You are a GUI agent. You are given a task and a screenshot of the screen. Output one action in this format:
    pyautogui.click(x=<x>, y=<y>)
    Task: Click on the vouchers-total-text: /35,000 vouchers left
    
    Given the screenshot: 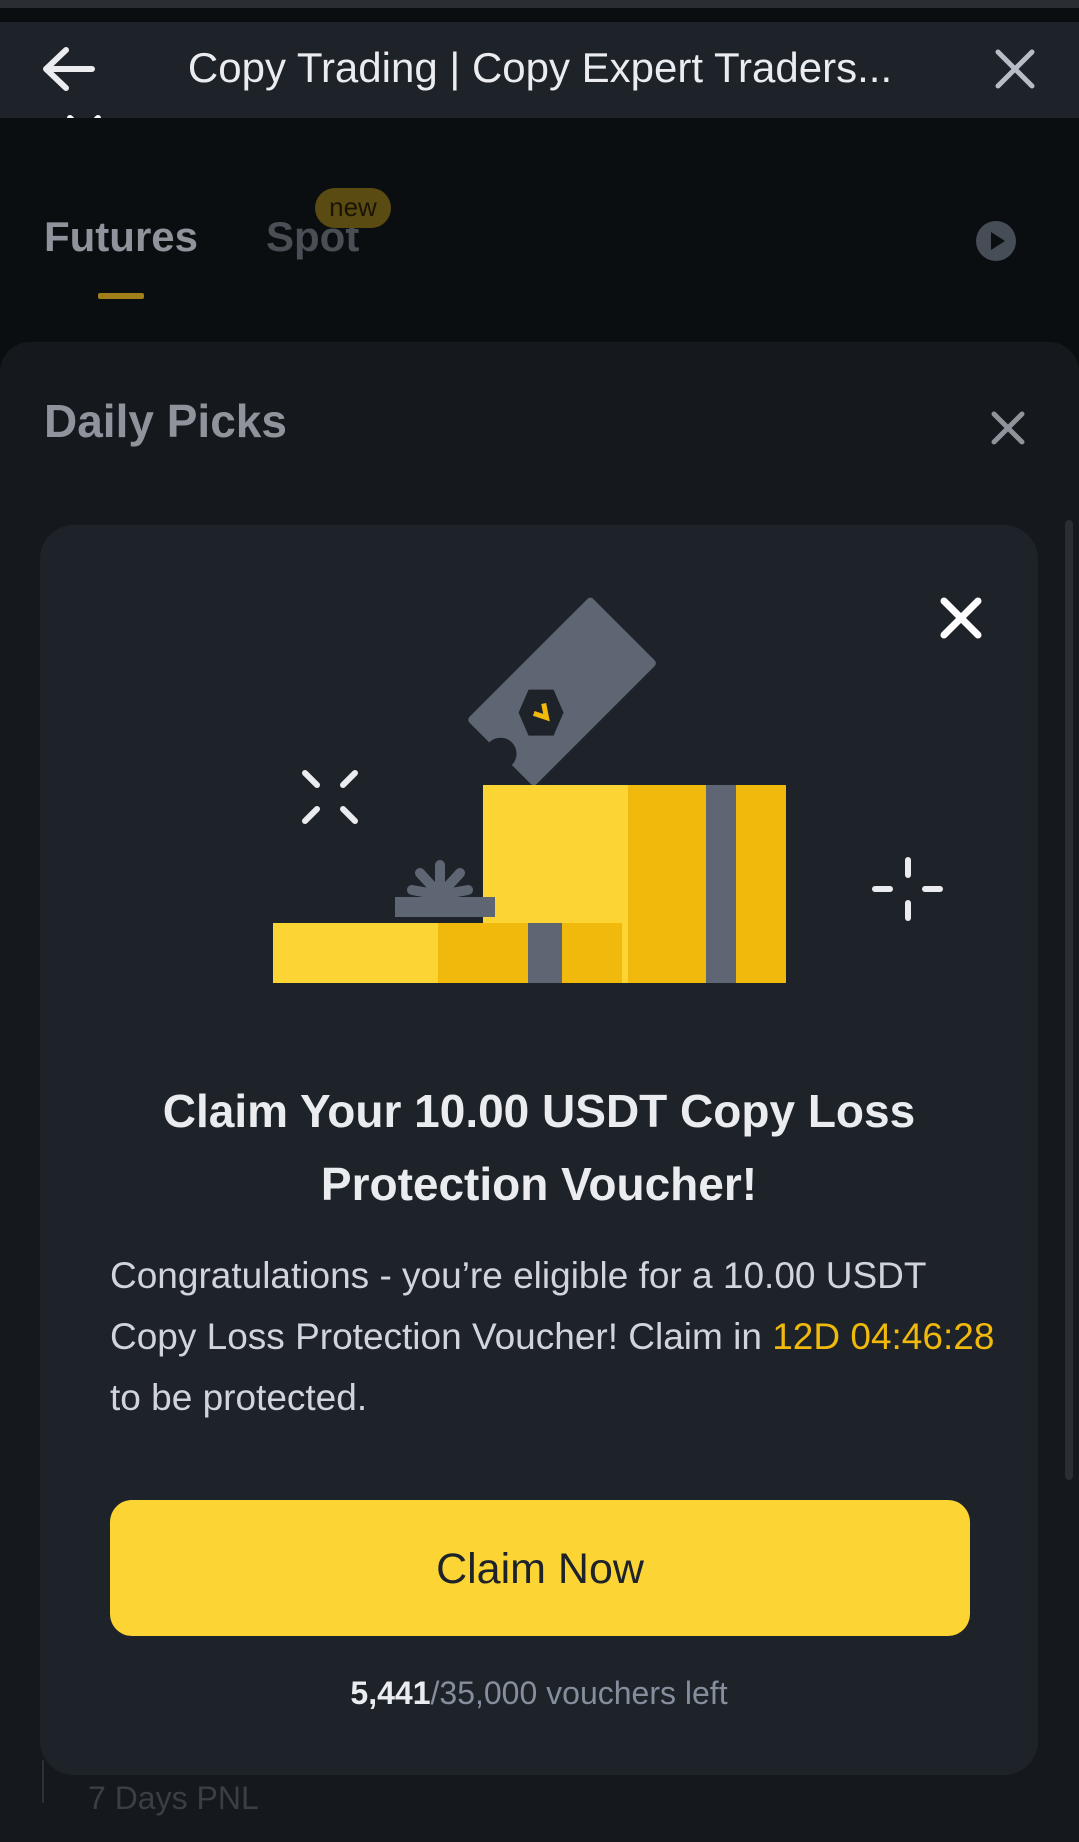 What is the action you would take?
    pyautogui.click(x=579, y=1693)
    